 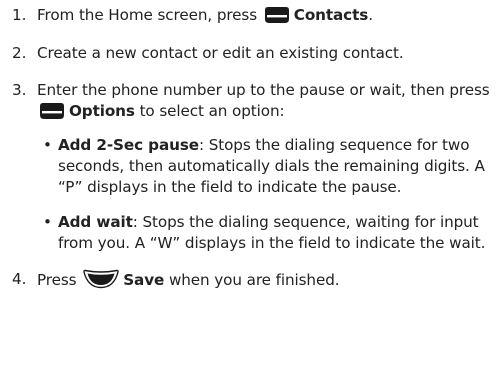 I want to click on center-select-key-icon, so click(x=101, y=279).